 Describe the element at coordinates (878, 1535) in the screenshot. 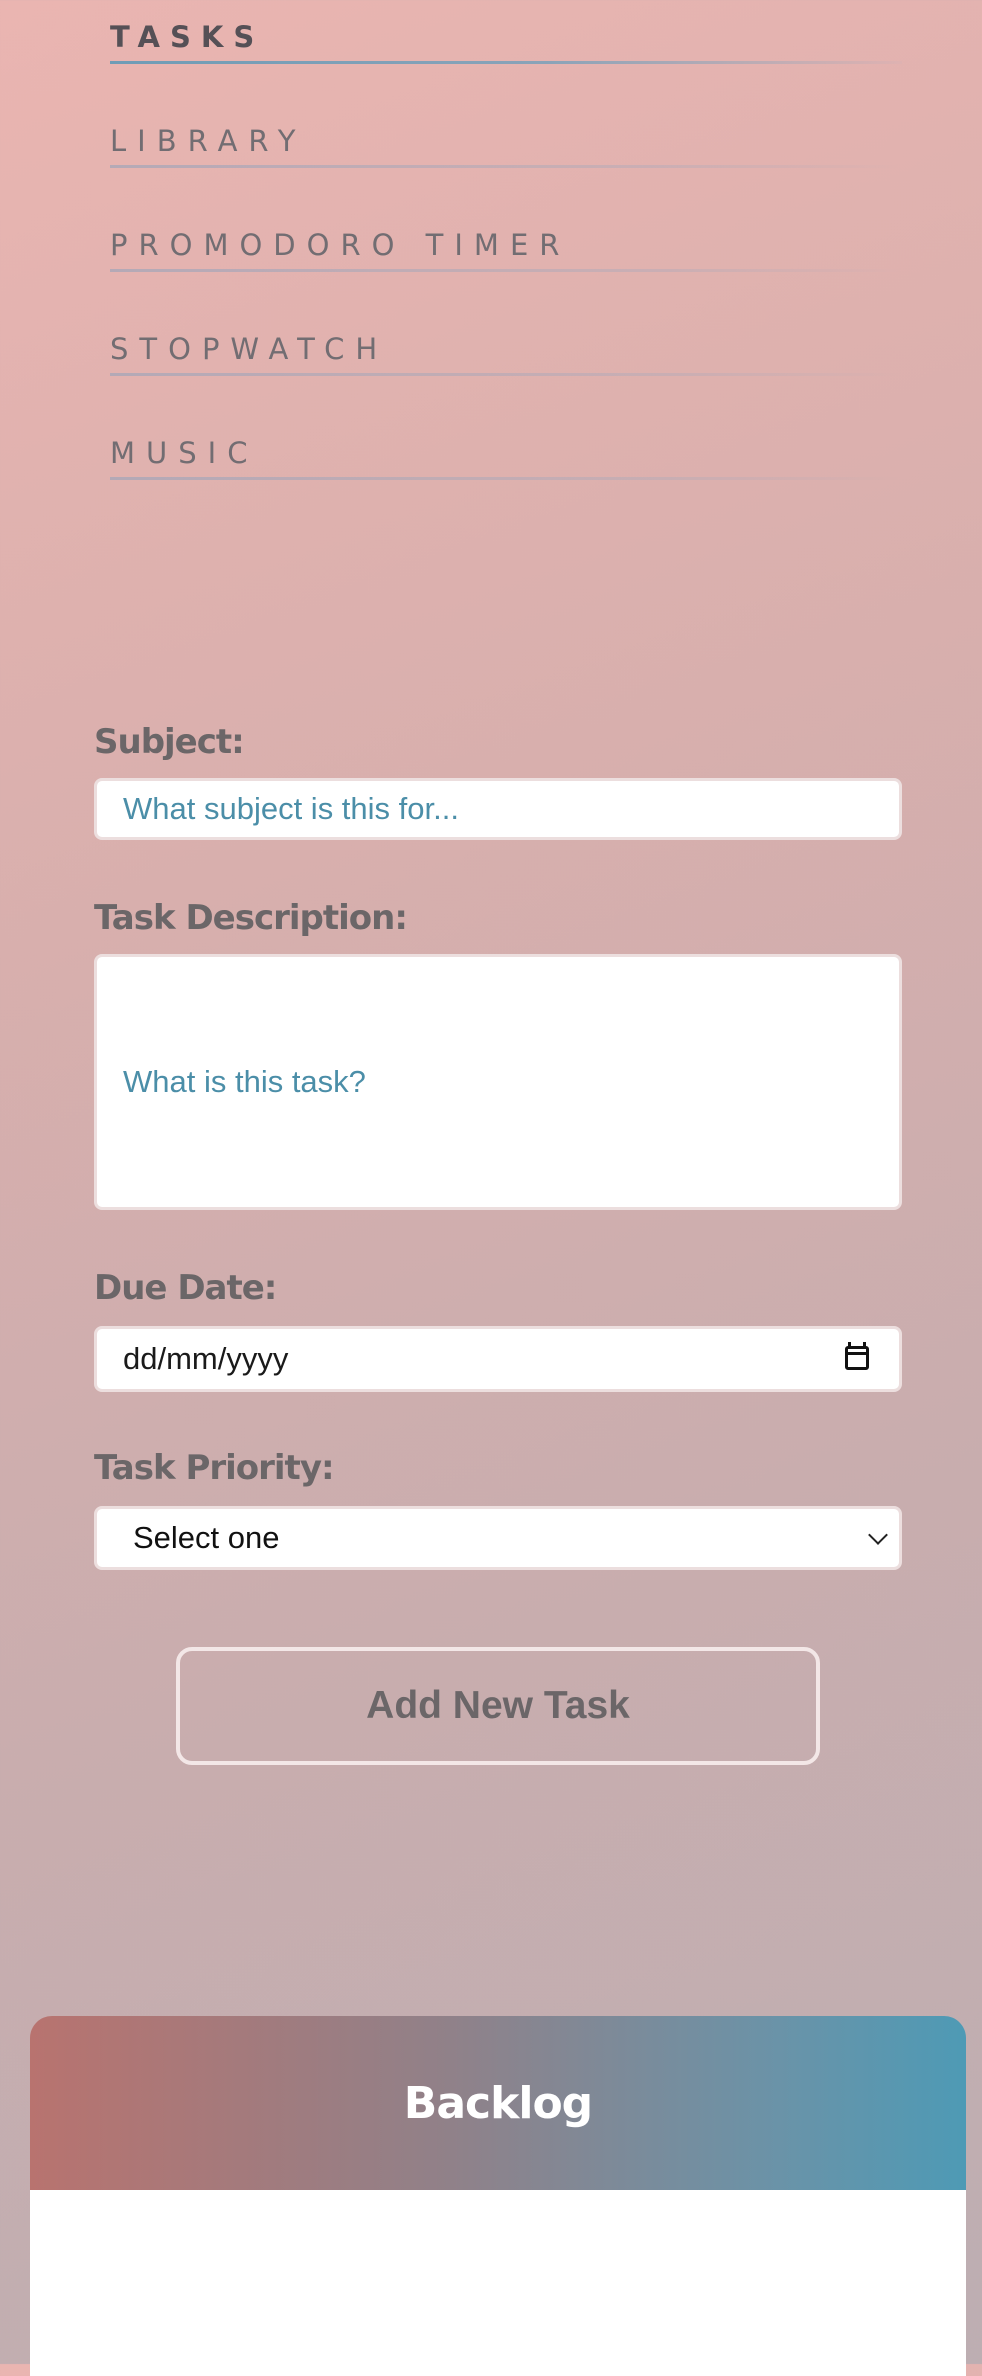

I see `chevron-down-icon` at that location.